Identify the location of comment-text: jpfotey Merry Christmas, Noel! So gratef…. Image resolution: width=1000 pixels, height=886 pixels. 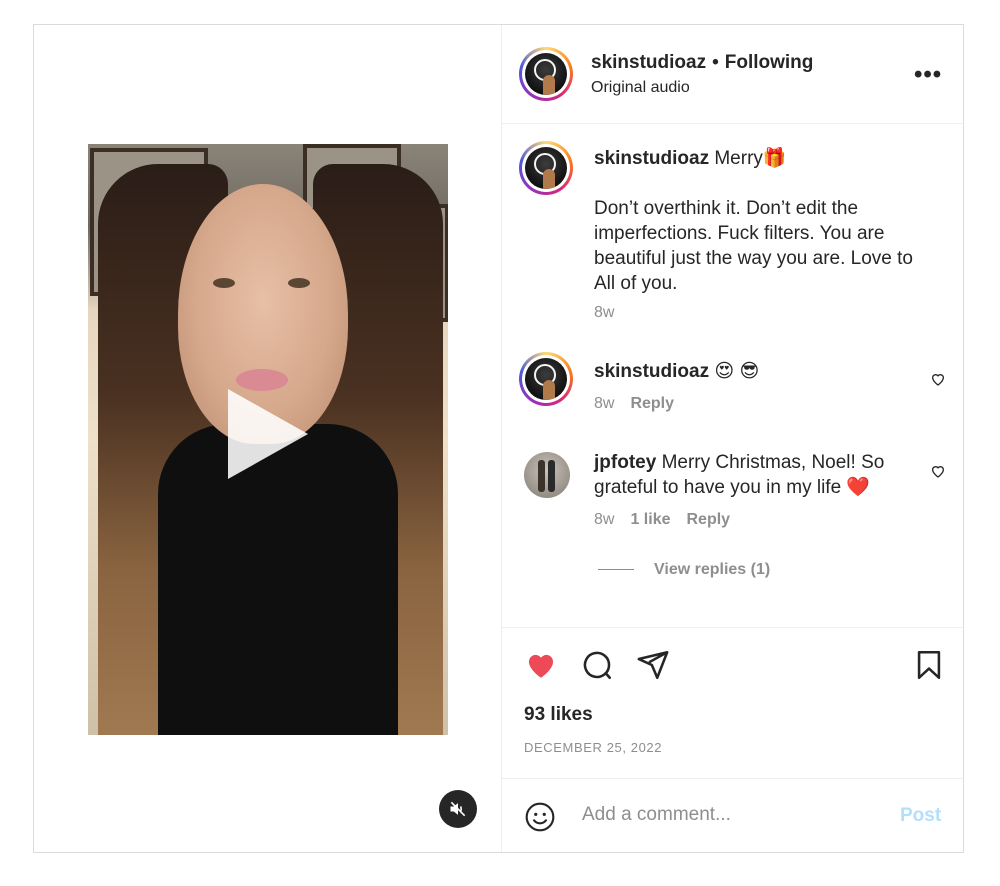
(759, 475).